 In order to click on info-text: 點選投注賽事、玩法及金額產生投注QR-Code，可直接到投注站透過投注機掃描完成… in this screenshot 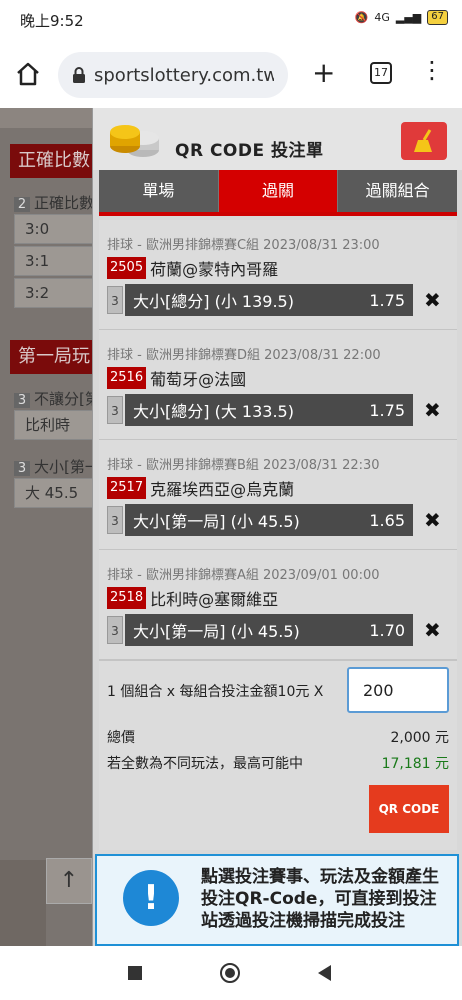, I will do `click(320, 899)`.